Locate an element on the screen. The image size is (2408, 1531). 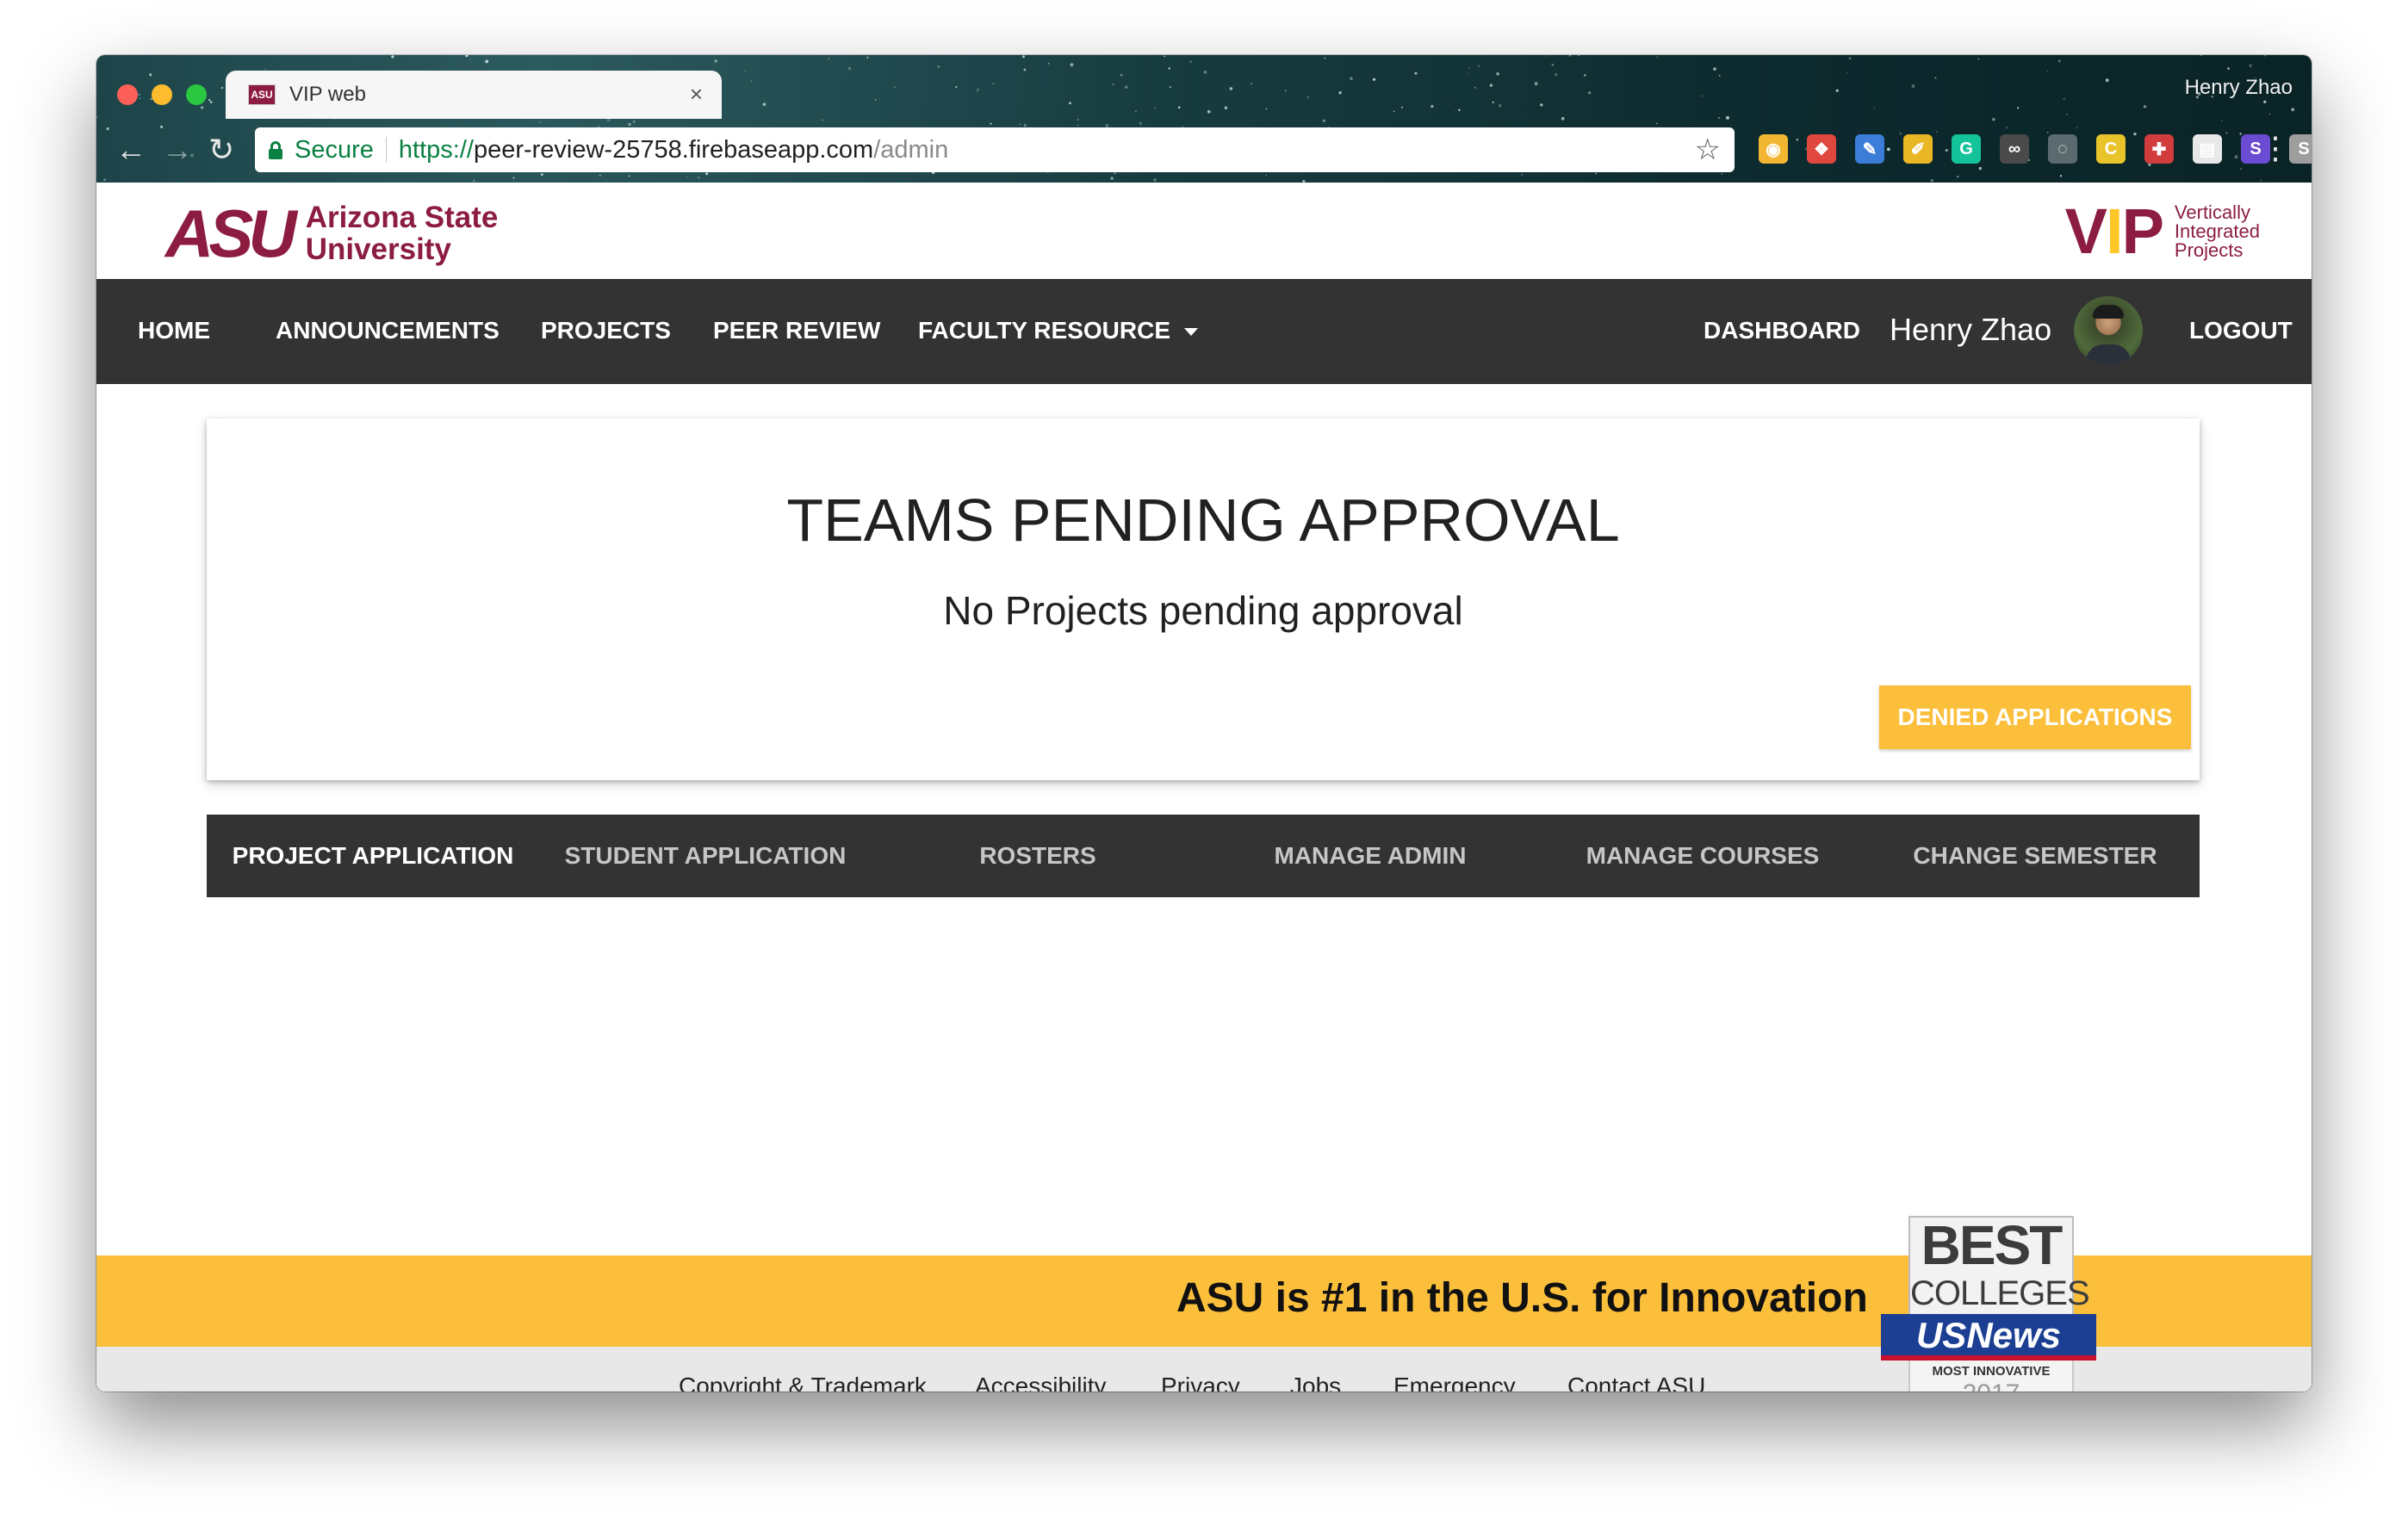
footer-link-emergency: Emergency is located at coordinates (1454, 1382).